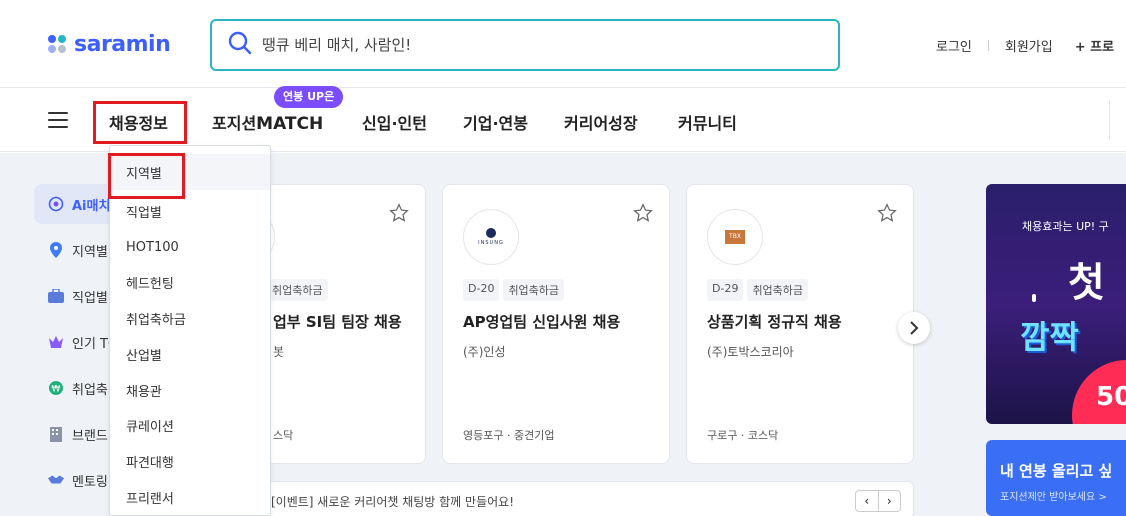 This screenshot has height=516, width=1126. I want to click on notice-controls: ‹ ›, so click(878, 501).